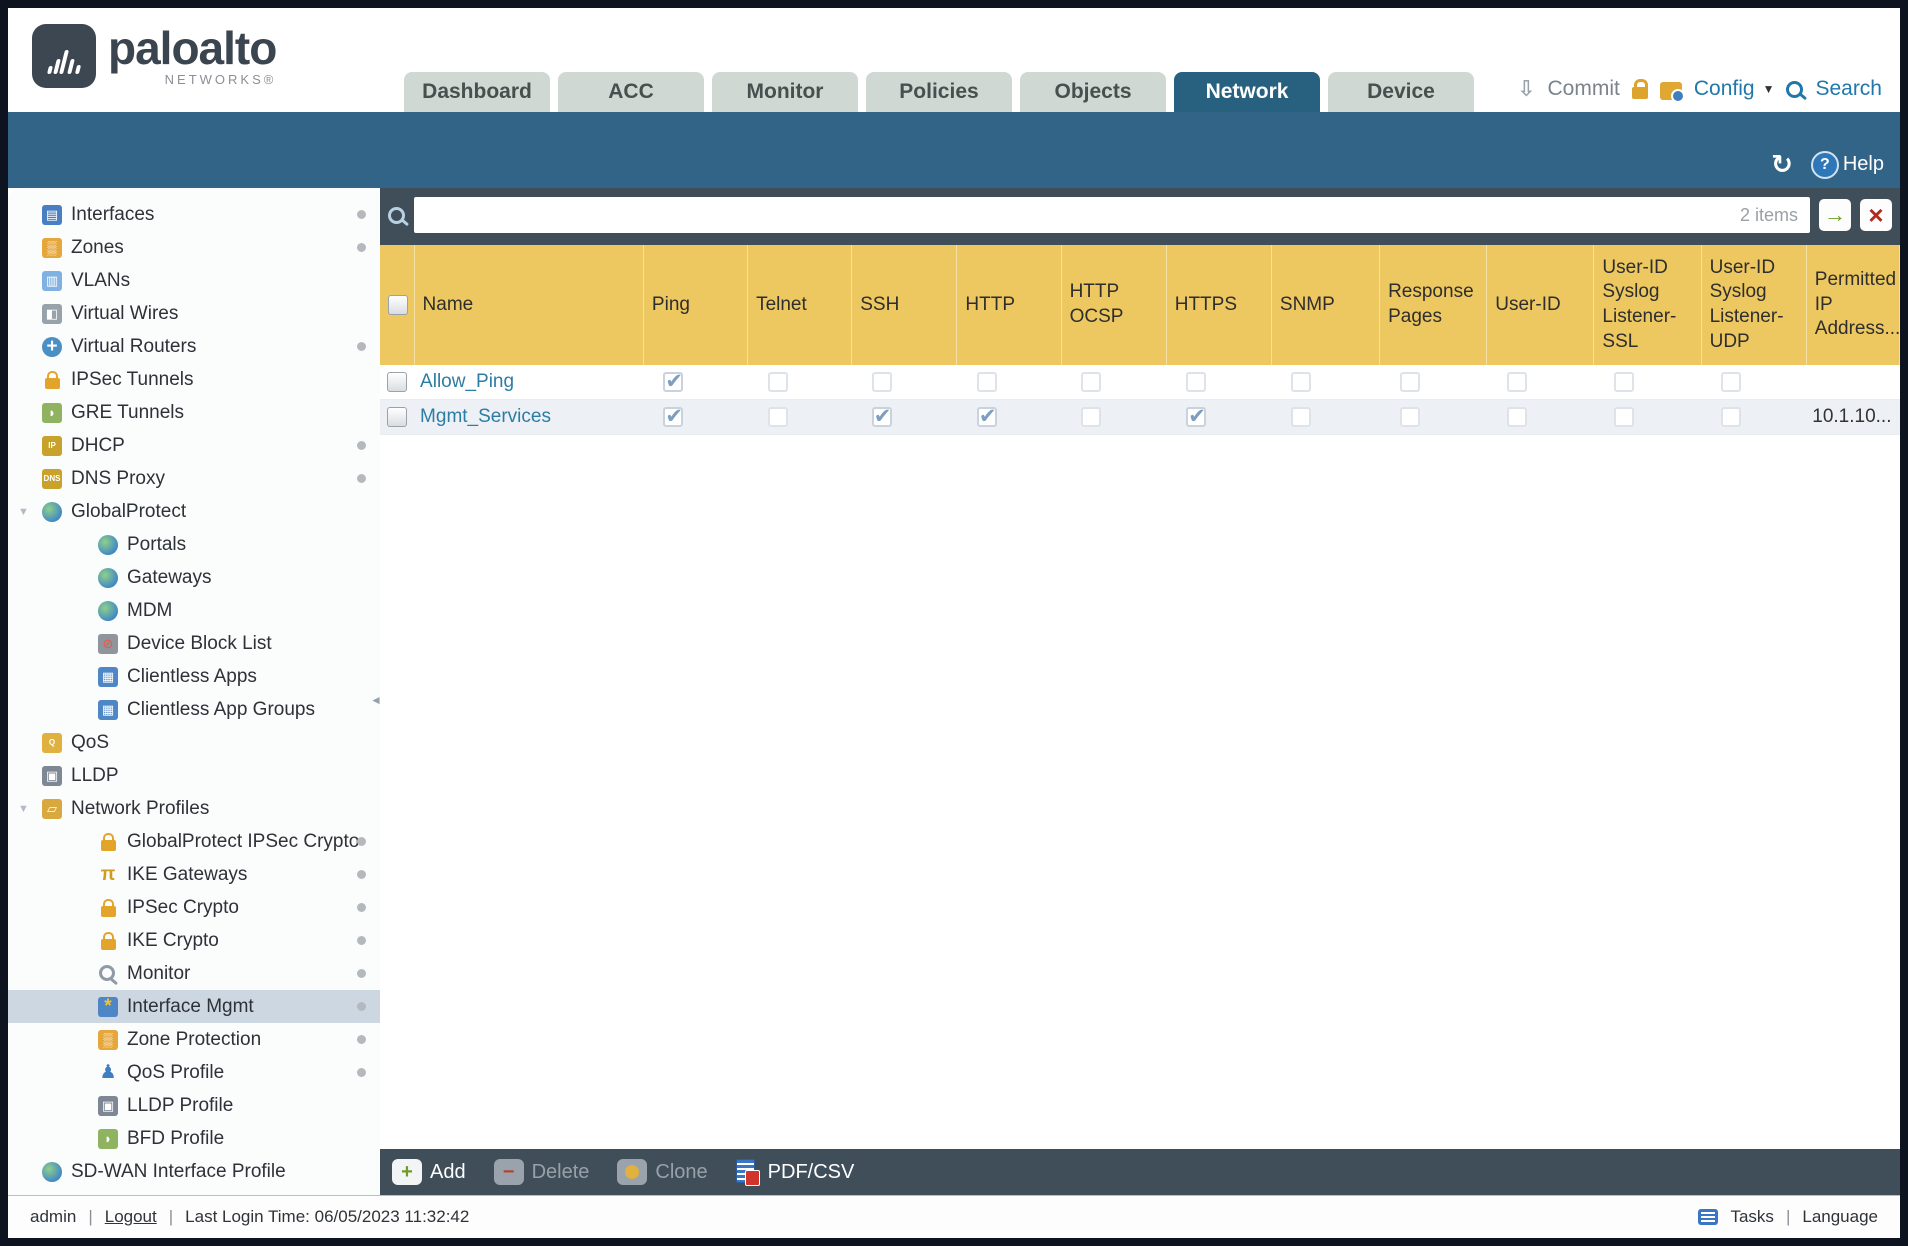 Image resolution: width=1908 pixels, height=1246 pixels. What do you see at coordinates (194, 973) in the screenshot?
I see `sidebar-item-monitor: Monitor` at bounding box center [194, 973].